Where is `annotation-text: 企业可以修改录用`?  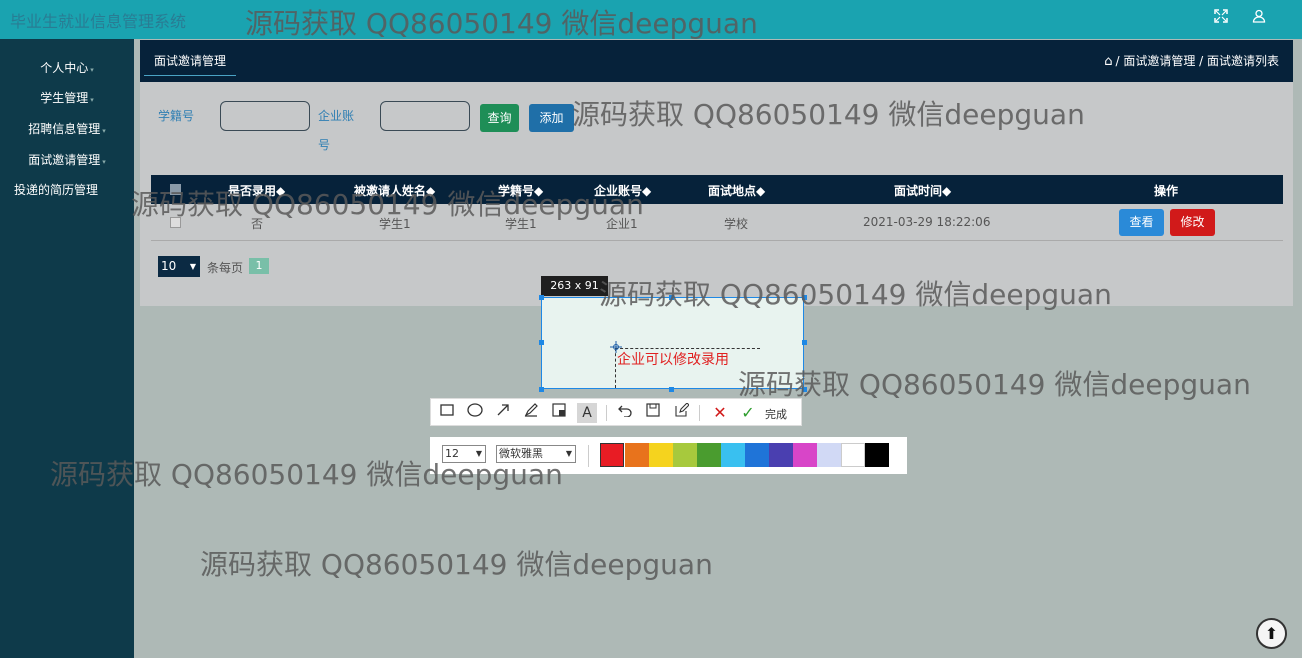
annotation-text: 企业可以修改录用 is located at coordinates (673, 359).